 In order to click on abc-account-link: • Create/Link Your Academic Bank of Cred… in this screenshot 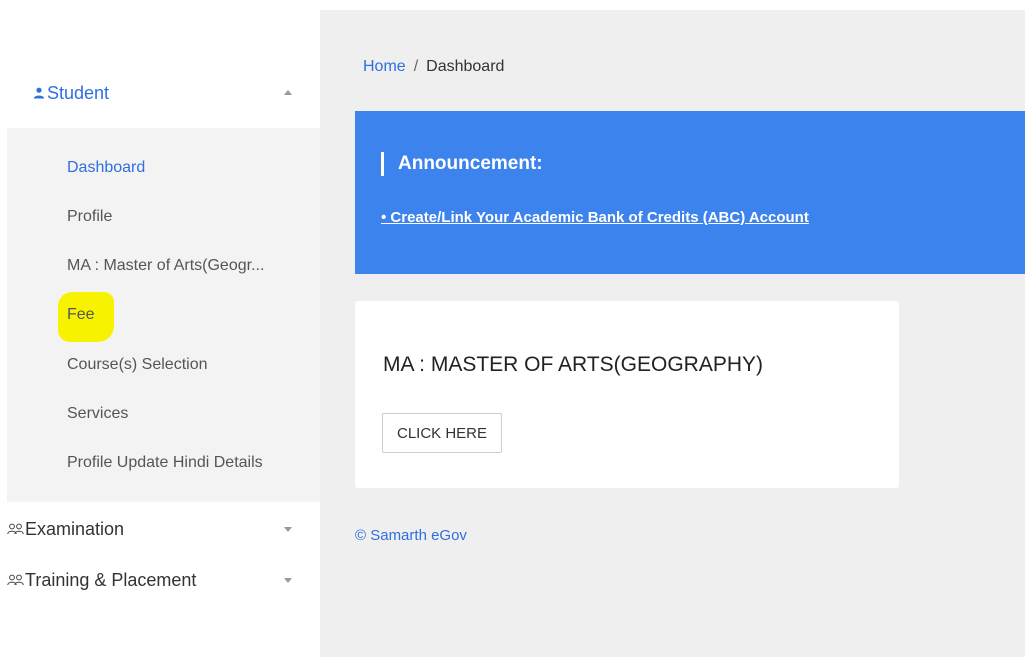, I will do `click(595, 217)`.